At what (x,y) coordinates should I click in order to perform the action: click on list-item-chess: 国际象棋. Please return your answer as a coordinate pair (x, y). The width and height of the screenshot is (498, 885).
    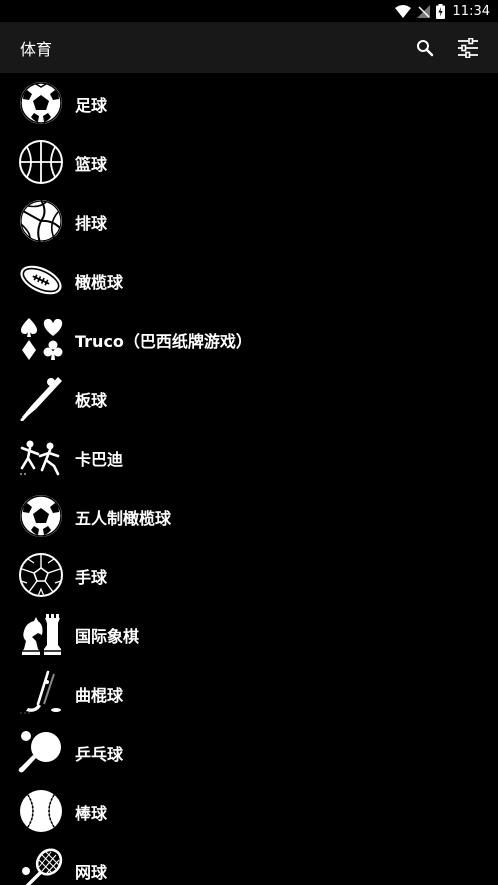
    Looking at the image, I should click on (249, 633).